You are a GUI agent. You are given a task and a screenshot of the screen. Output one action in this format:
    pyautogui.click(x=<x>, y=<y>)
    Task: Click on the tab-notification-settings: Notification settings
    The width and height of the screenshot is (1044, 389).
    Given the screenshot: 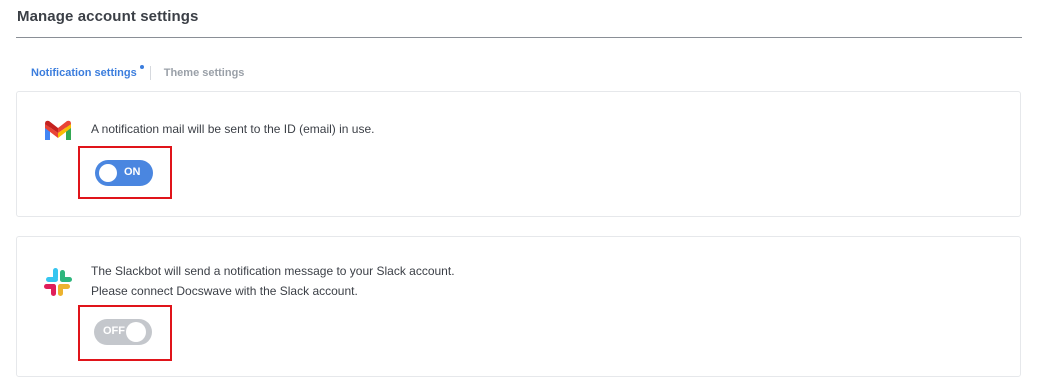 What is the action you would take?
    pyautogui.click(x=87, y=72)
    